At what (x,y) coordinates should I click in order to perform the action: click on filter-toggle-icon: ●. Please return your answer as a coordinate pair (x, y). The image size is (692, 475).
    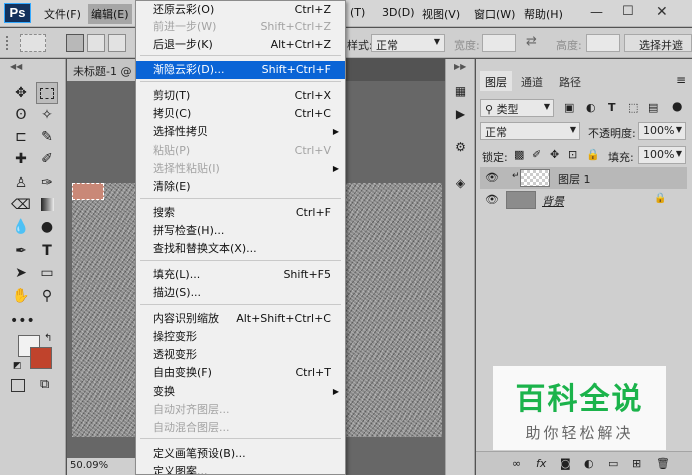
    Looking at the image, I should click on (677, 106).